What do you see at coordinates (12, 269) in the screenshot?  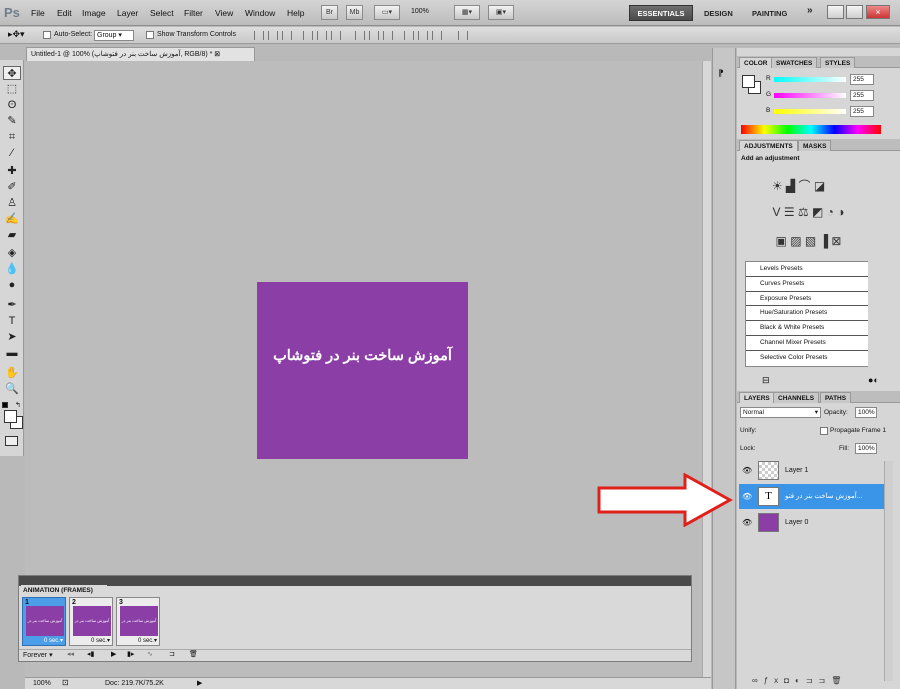 I see `blur-tool-icon: 💧` at bounding box center [12, 269].